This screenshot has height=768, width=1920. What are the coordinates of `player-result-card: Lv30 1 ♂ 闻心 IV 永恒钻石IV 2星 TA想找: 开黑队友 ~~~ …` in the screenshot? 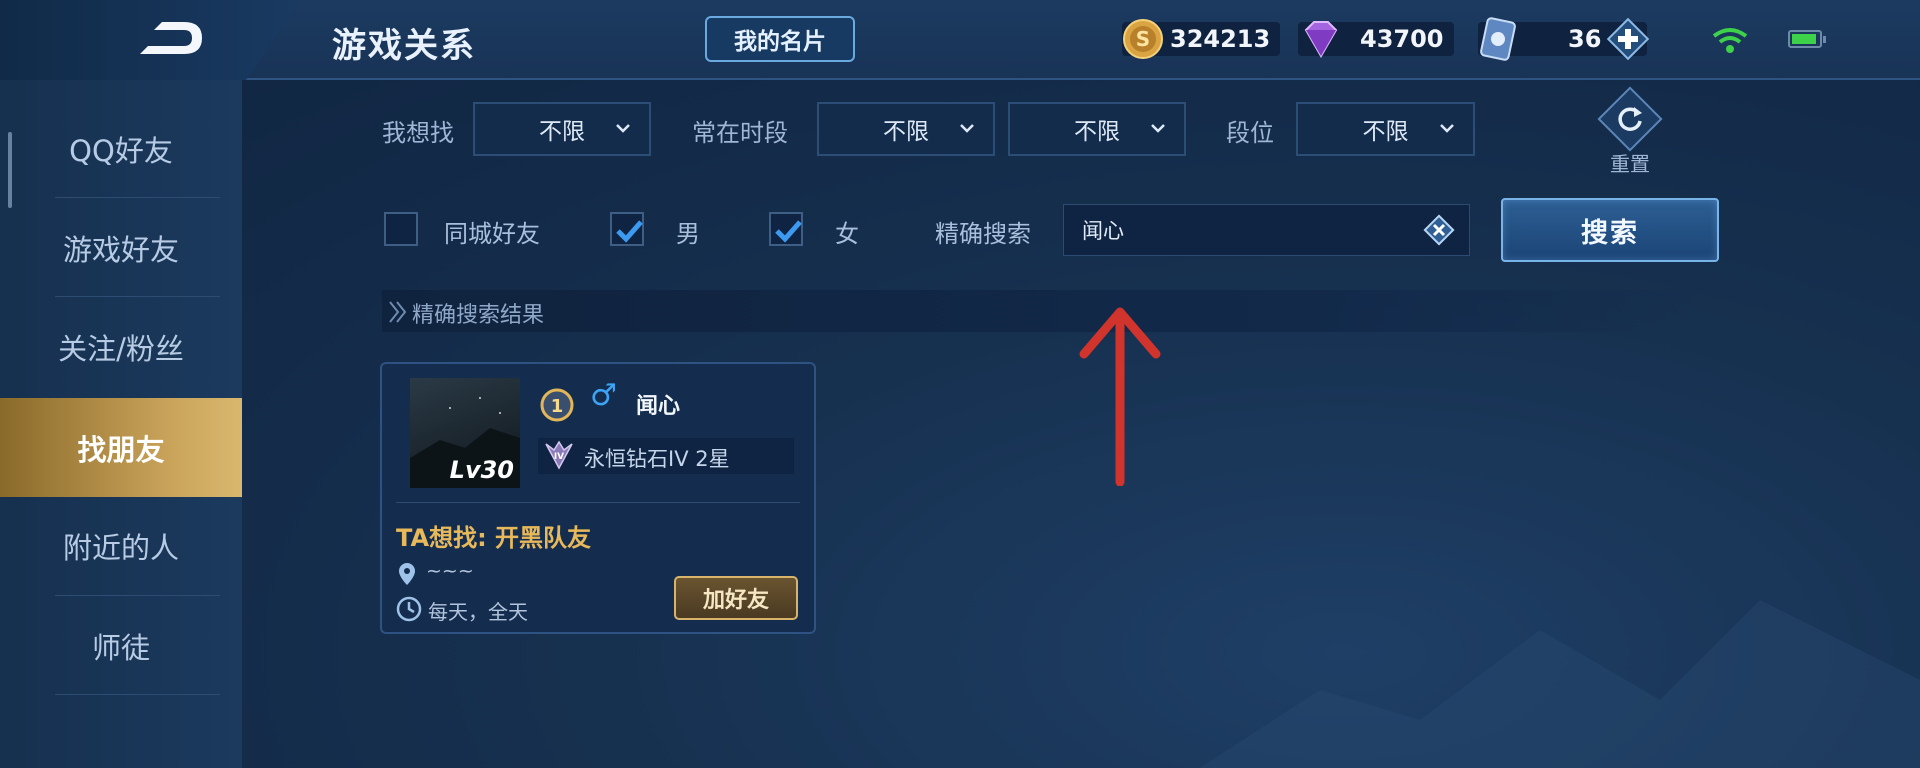 It's located at (598, 498).